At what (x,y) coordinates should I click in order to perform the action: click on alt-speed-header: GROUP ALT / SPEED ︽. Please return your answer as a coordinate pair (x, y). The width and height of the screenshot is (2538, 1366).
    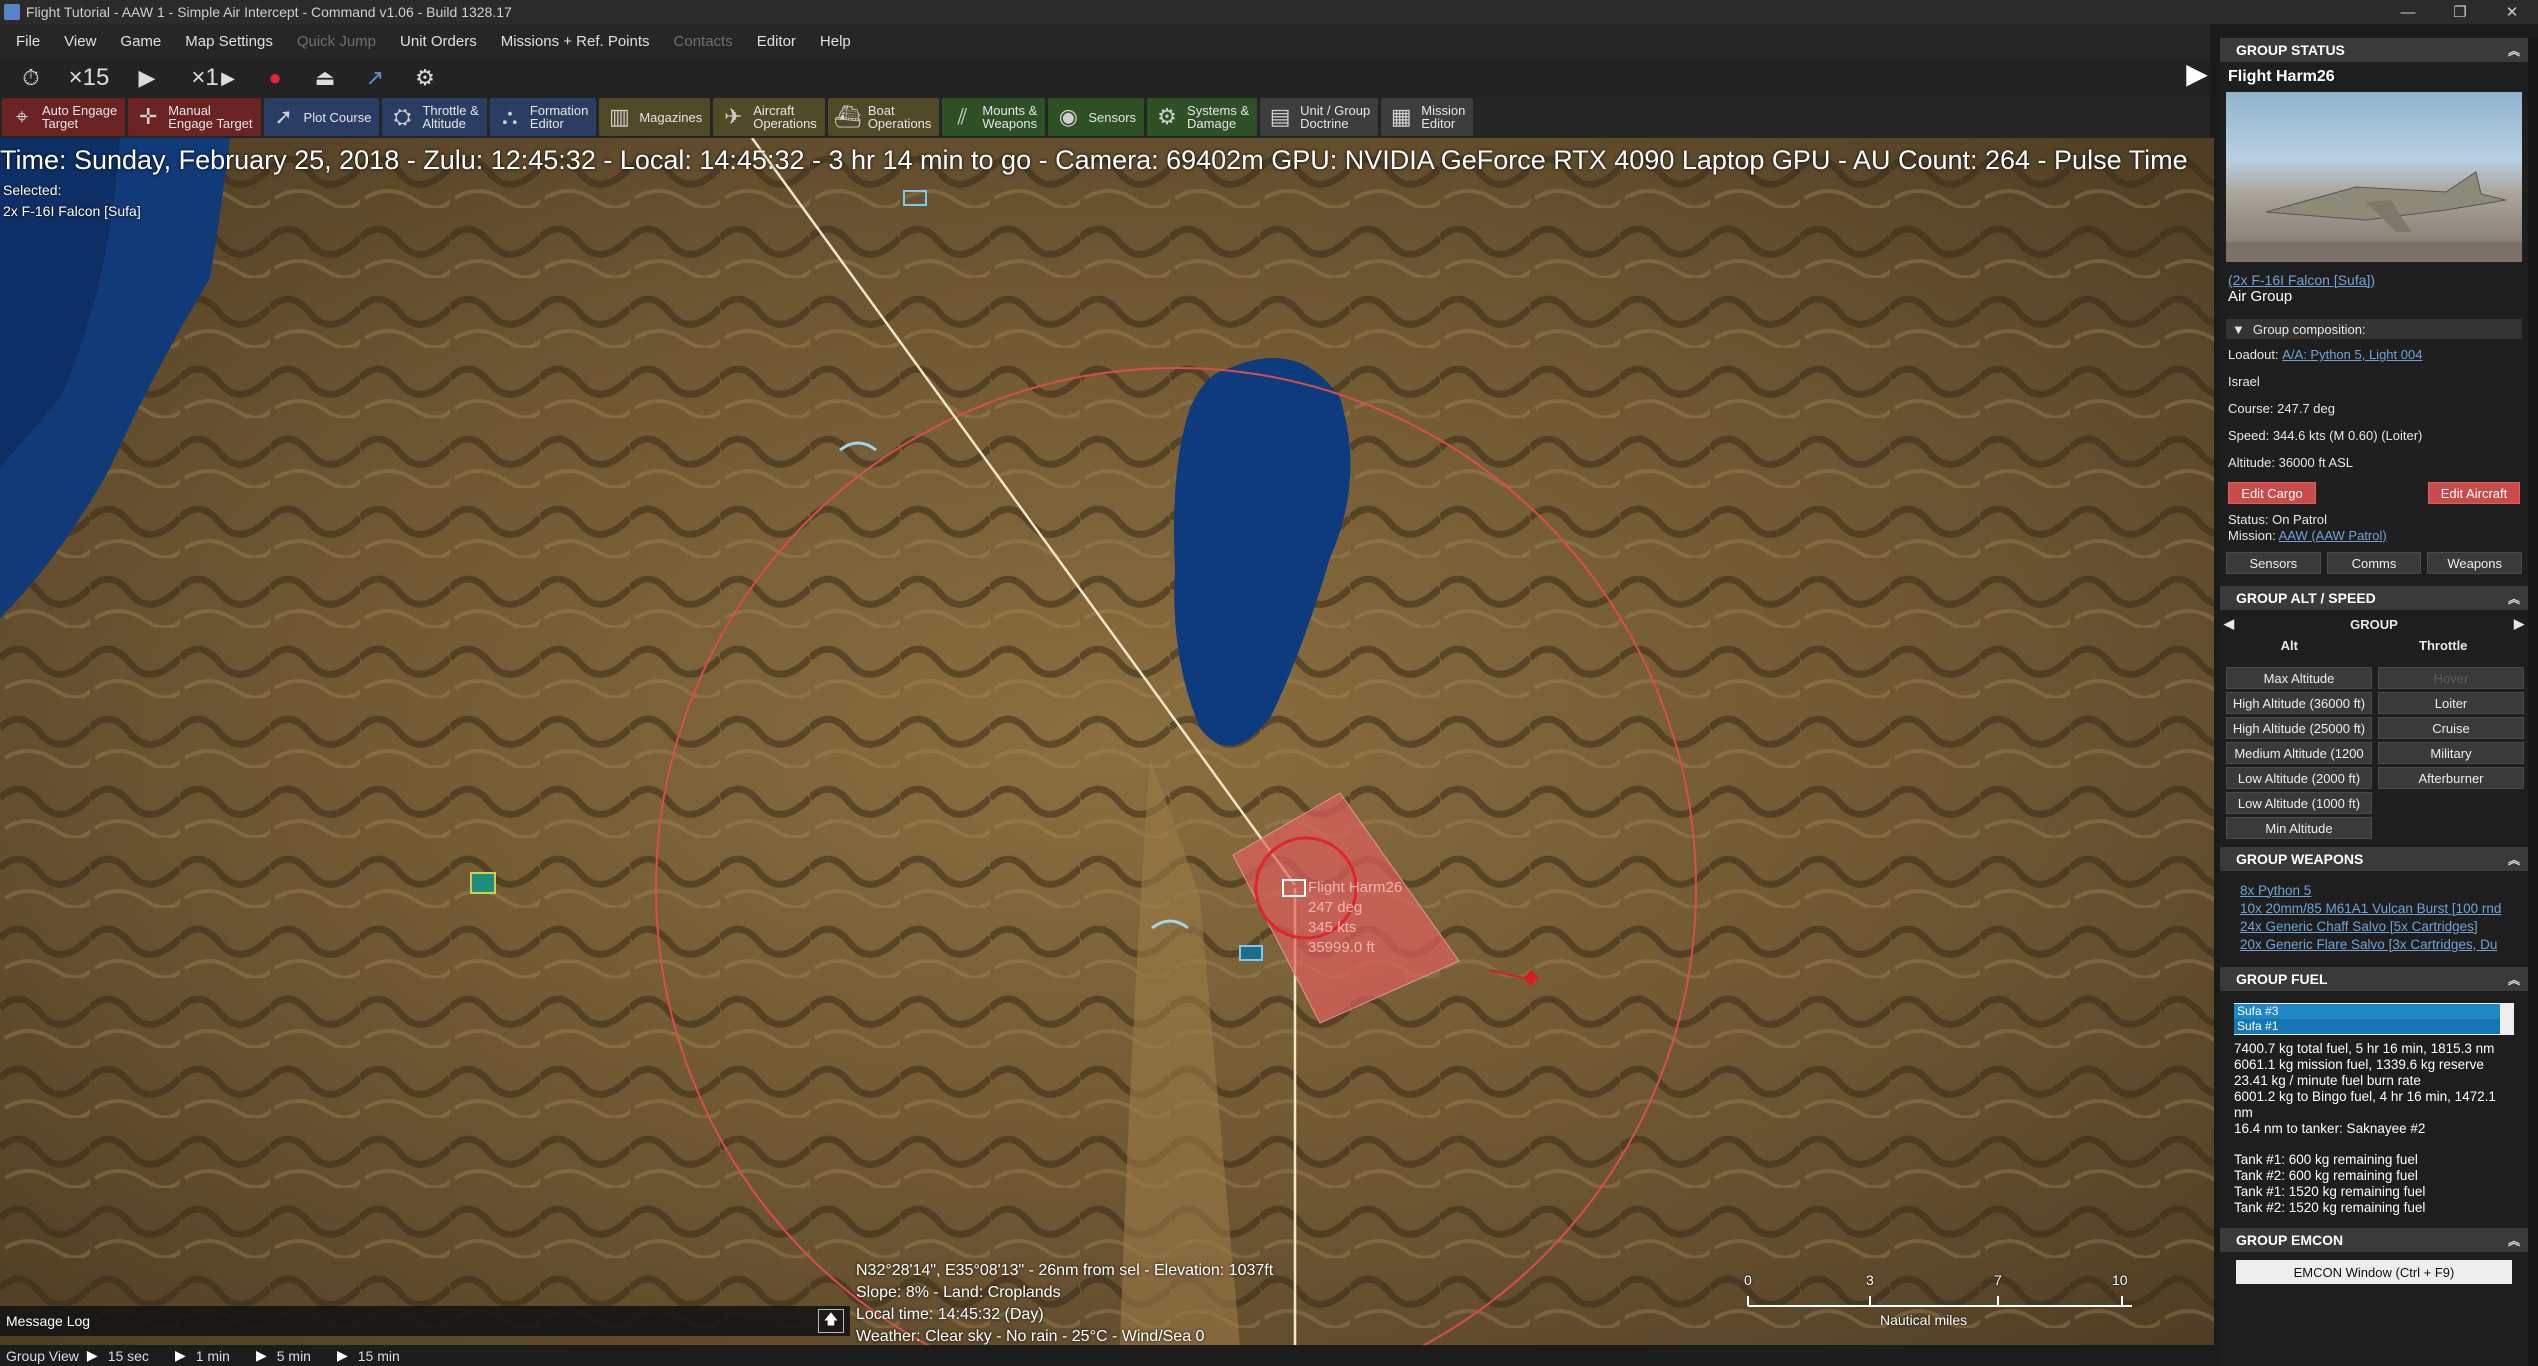
    Looking at the image, I should click on (2374, 598).